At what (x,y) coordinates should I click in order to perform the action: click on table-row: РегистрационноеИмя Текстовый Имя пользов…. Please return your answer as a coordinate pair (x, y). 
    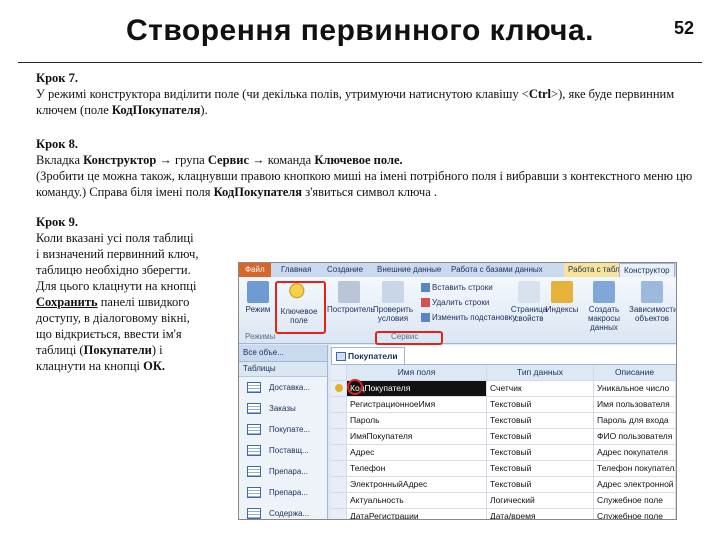
    Looking at the image, I should click on (503, 405).